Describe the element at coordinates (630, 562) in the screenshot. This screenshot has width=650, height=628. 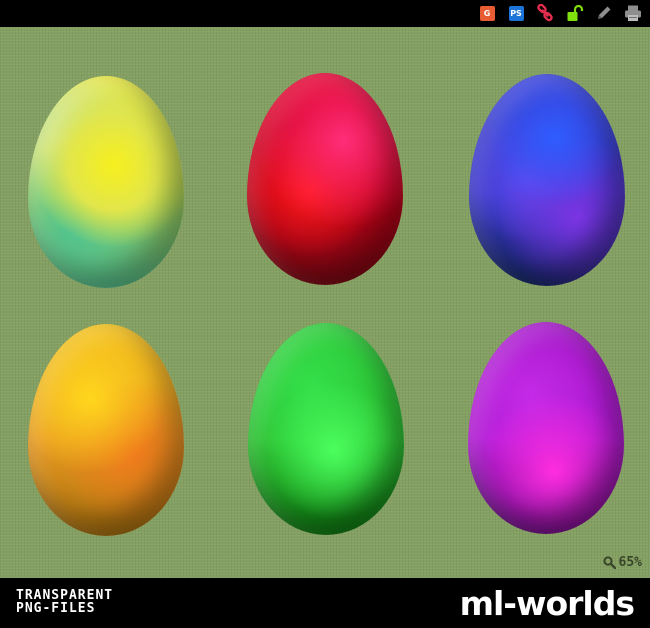
I see `zoom-value: 65%` at that location.